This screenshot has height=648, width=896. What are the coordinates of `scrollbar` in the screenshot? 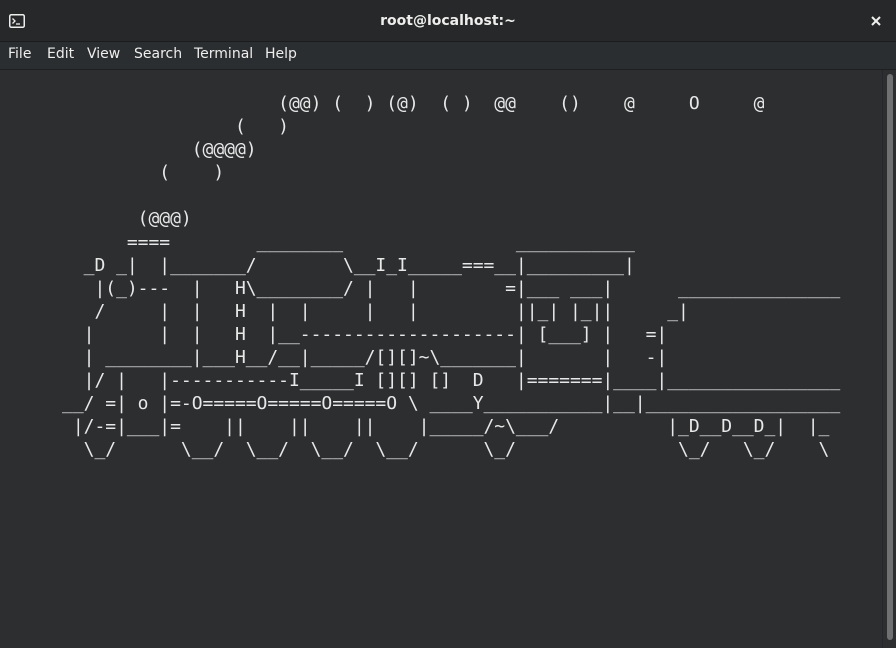 It's located at (889, 359).